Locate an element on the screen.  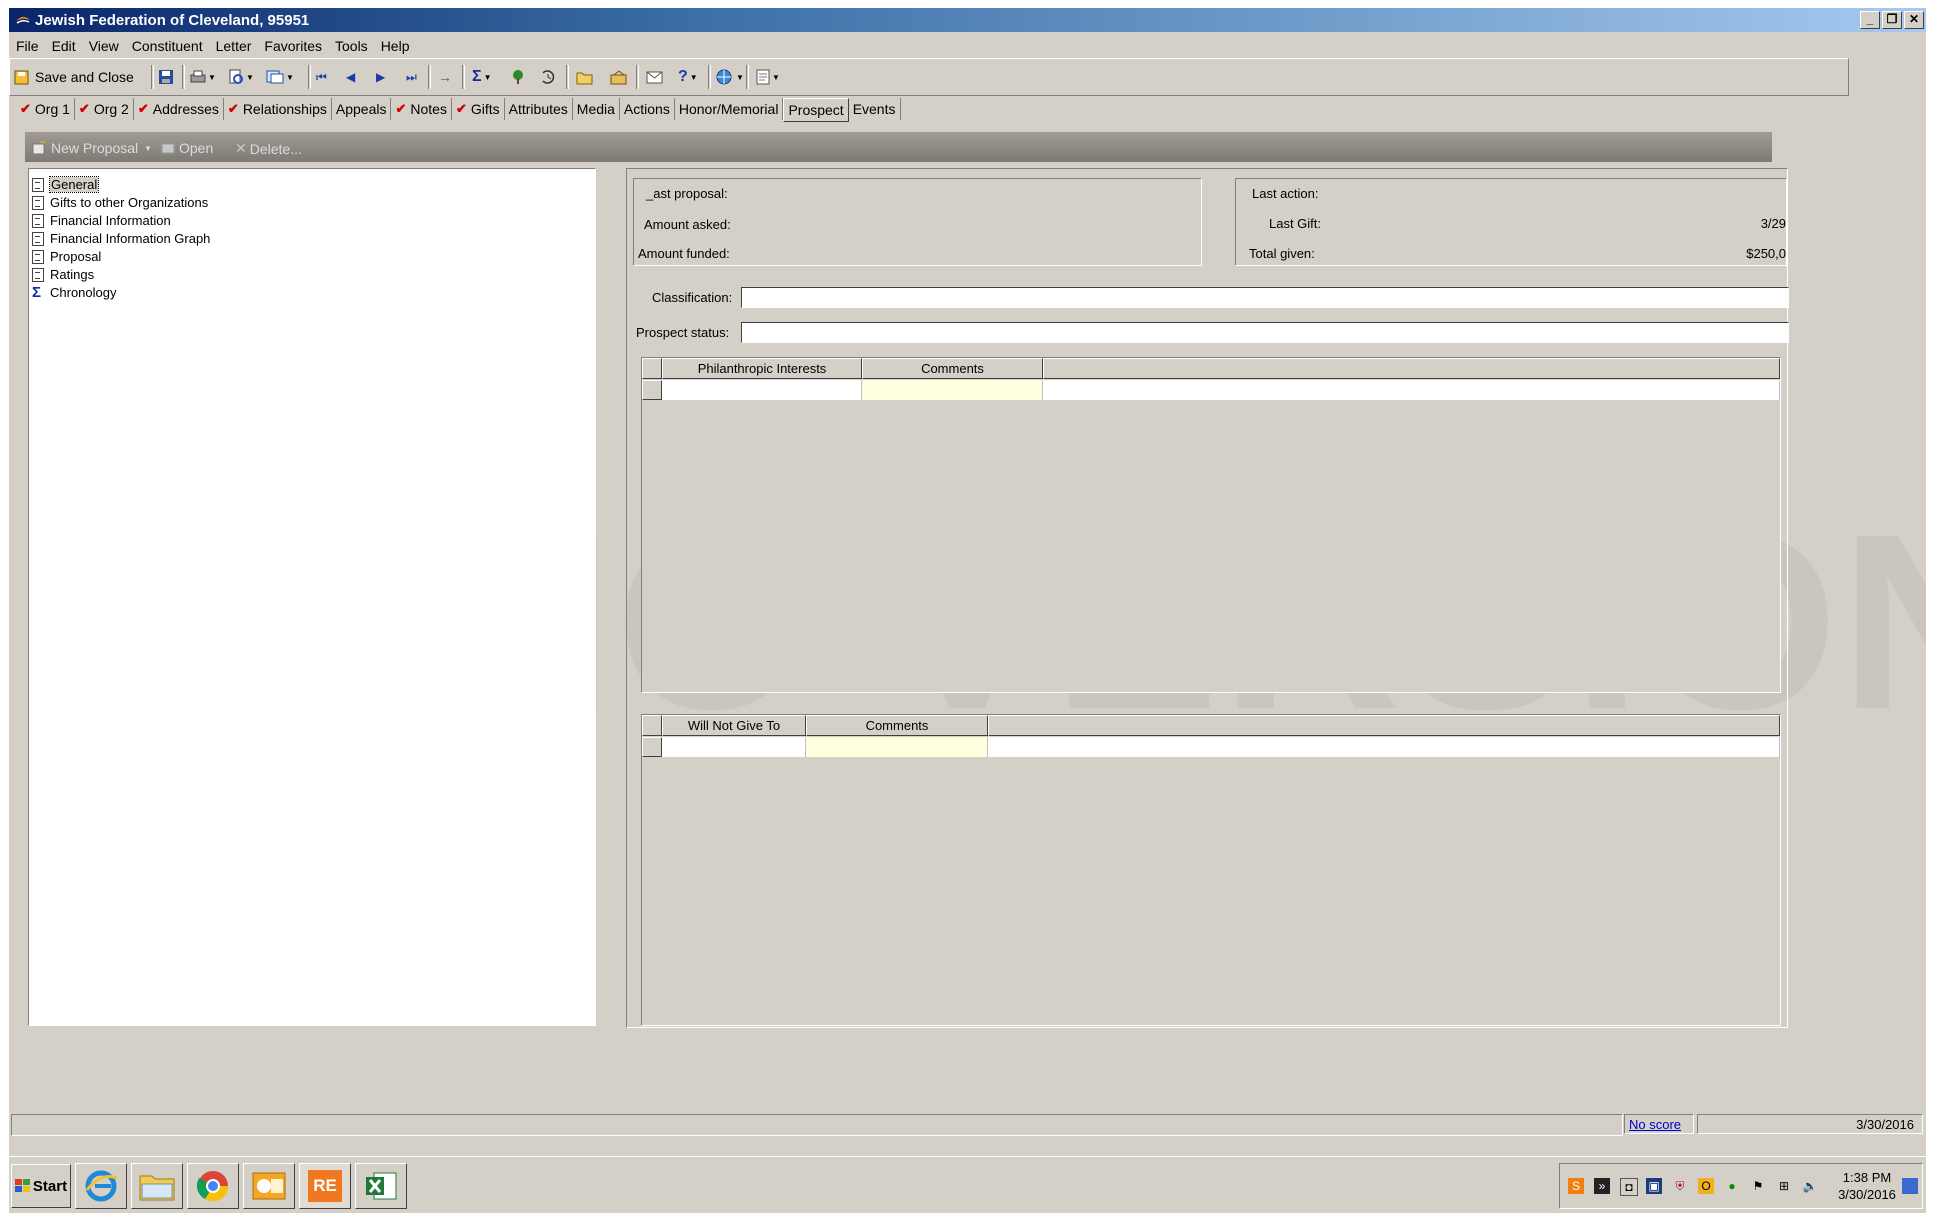
monitor-icon: ▣ is located at coordinates (1654, 1186).